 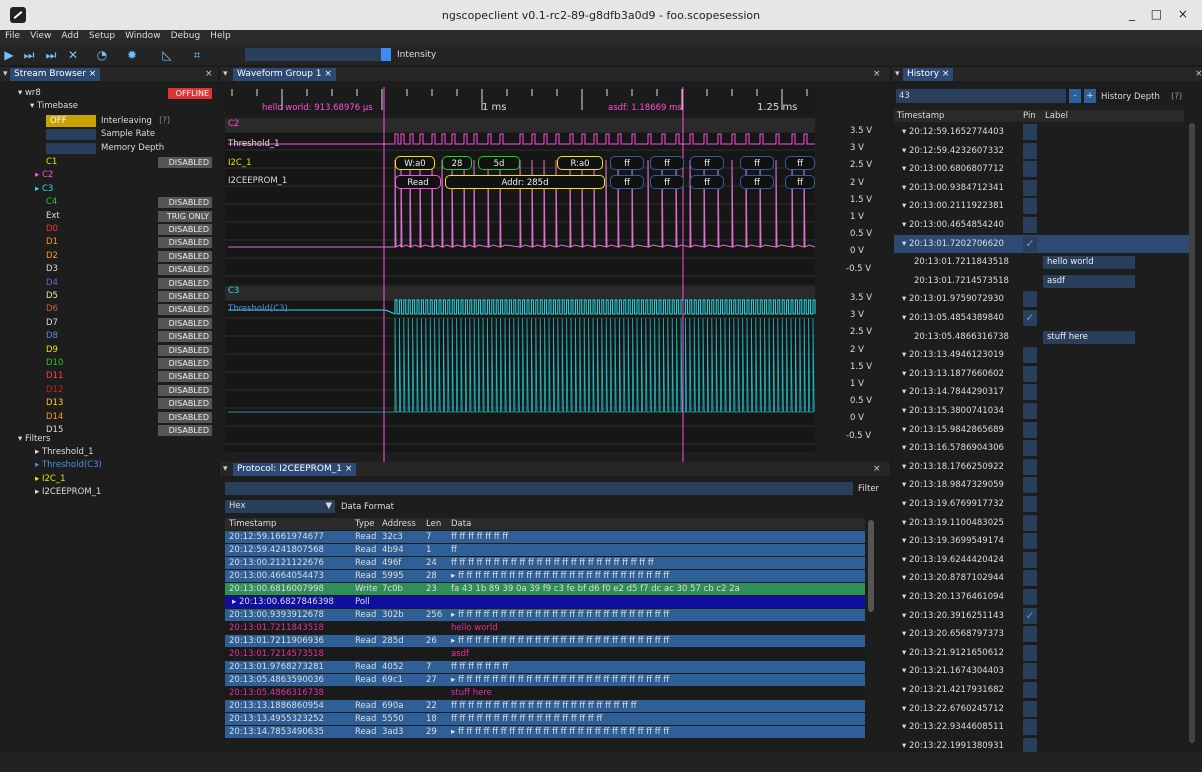 I want to click on history-row: ▾ 20:12:59.1652774403, so click(x=953, y=132).